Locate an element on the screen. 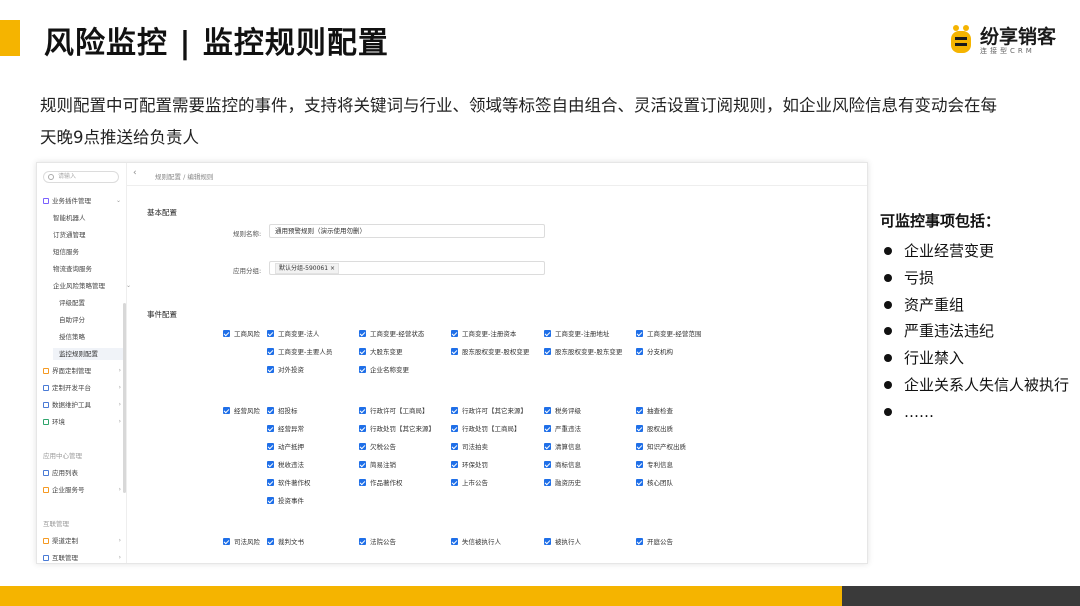 This screenshot has height=606, width=1080. app-group-select: 默认分组-590061 × is located at coordinates (407, 268).